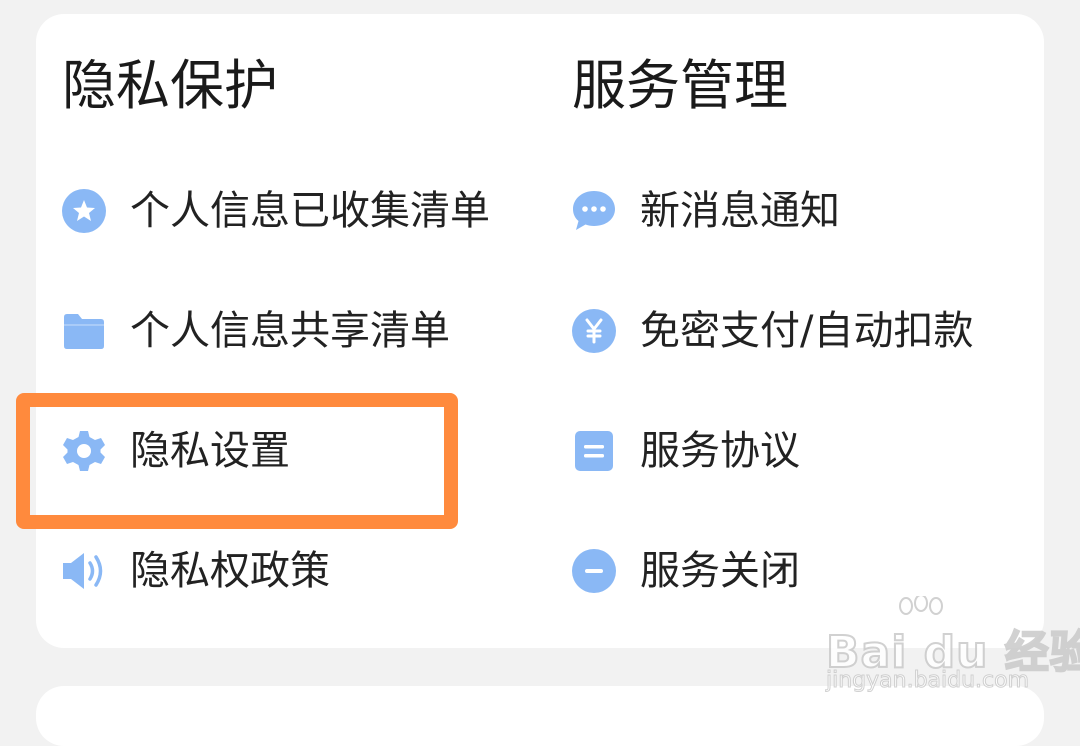  Describe the element at coordinates (680, 85) in the screenshot. I see `service-section-title: 服务管理` at that location.